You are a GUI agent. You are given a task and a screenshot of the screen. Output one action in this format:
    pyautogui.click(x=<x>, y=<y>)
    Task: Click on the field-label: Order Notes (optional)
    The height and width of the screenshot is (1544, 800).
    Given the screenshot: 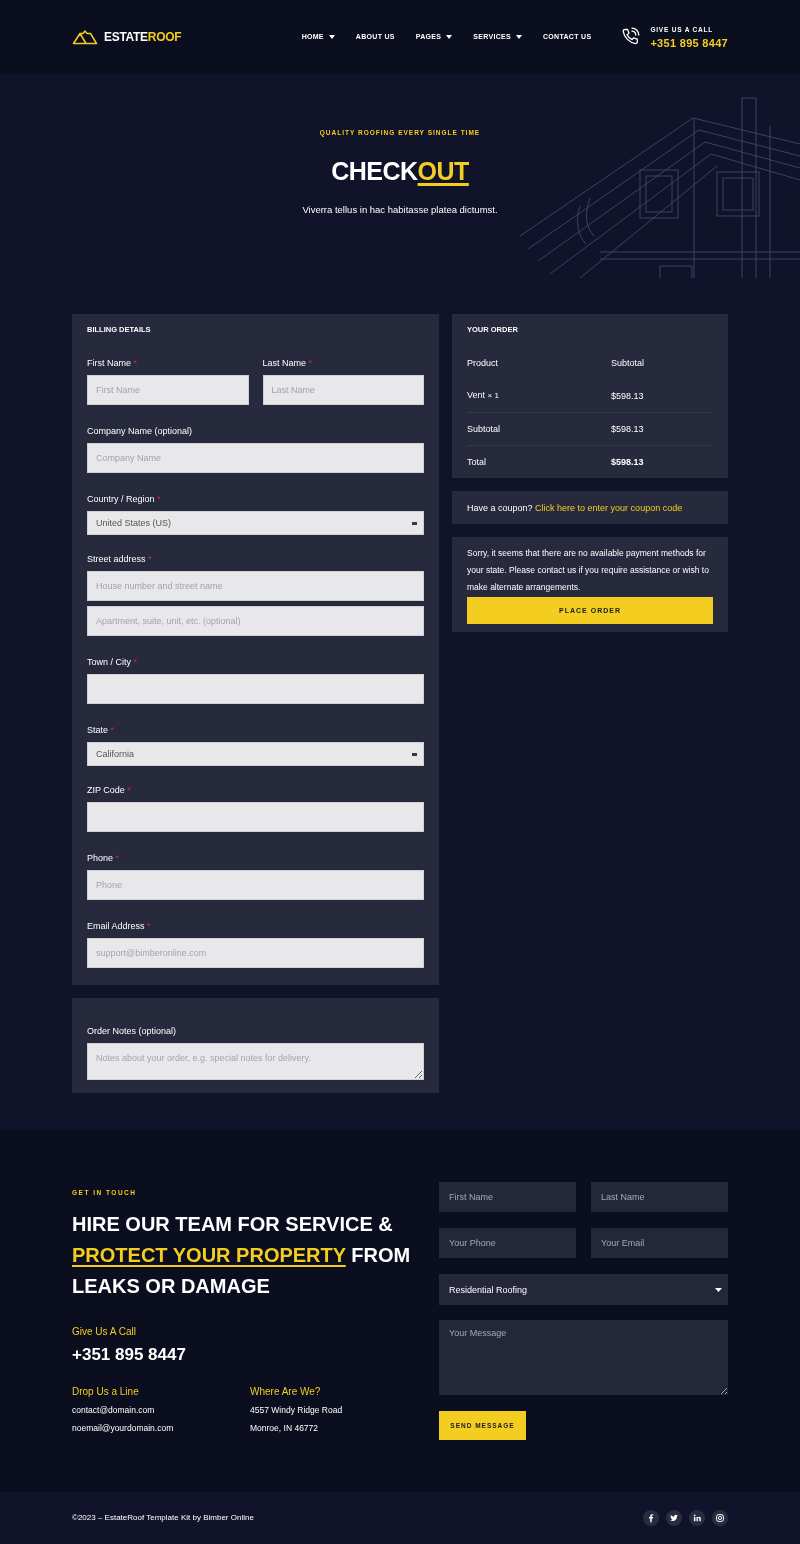 What is the action you would take?
    pyautogui.click(x=132, y=1031)
    